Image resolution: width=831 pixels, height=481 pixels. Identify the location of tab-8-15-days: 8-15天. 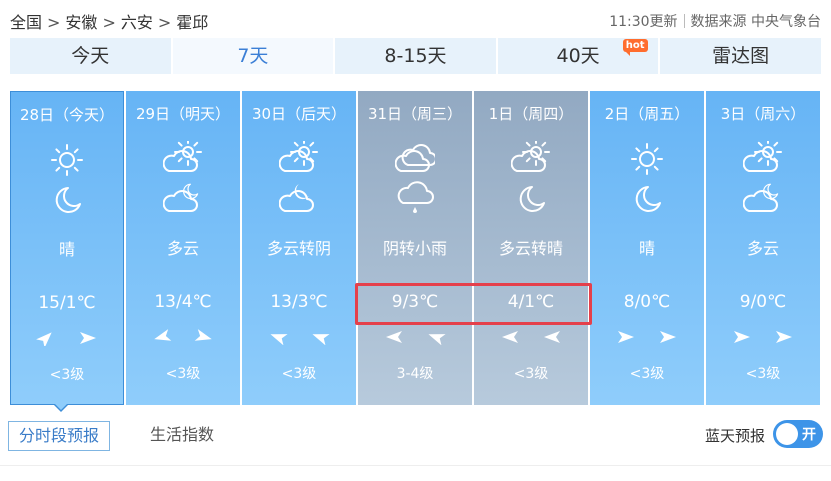
(415, 56).